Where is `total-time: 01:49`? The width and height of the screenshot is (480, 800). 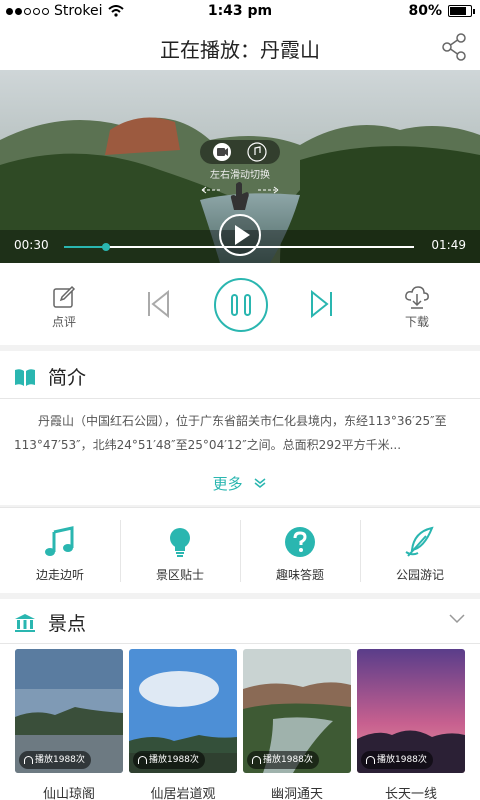 total-time: 01:49 is located at coordinates (448, 245).